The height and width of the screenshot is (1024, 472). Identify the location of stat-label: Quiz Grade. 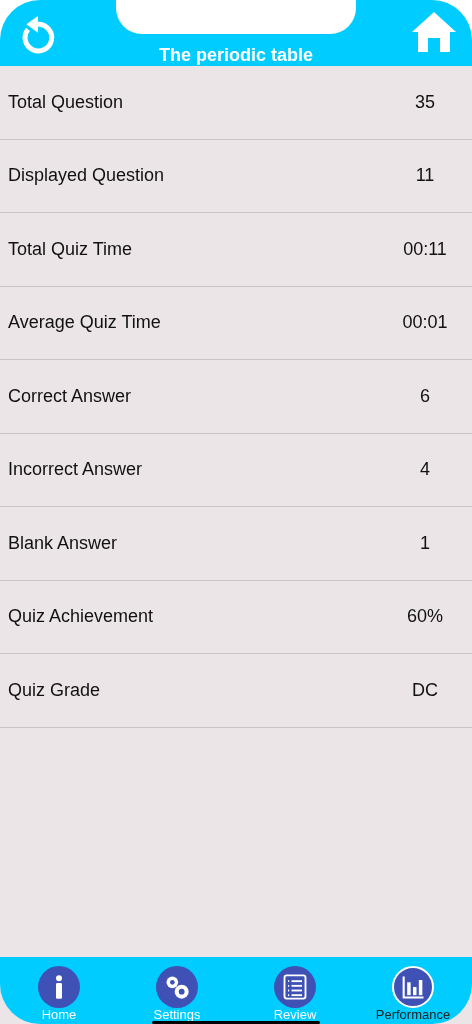
(54, 690).